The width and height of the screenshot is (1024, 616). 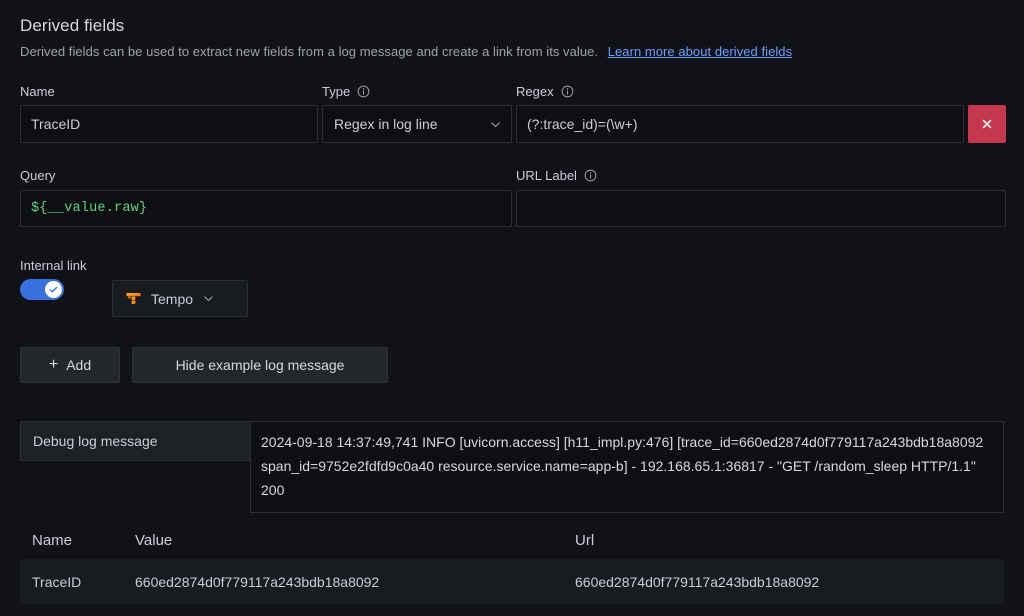 I want to click on delete-derived-field-button, so click(x=987, y=124).